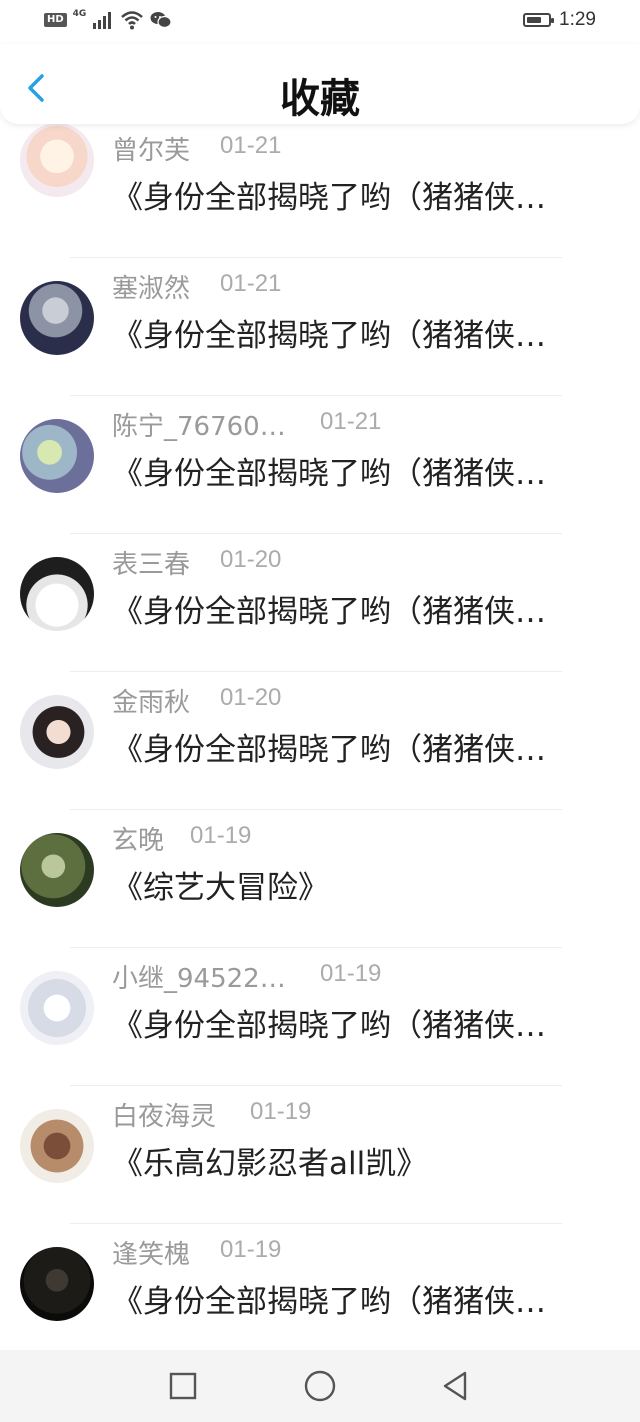 The width and height of the screenshot is (640, 1422). What do you see at coordinates (138, 841) in the screenshot?
I see `user-name: 玄晚` at bounding box center [138, 841].